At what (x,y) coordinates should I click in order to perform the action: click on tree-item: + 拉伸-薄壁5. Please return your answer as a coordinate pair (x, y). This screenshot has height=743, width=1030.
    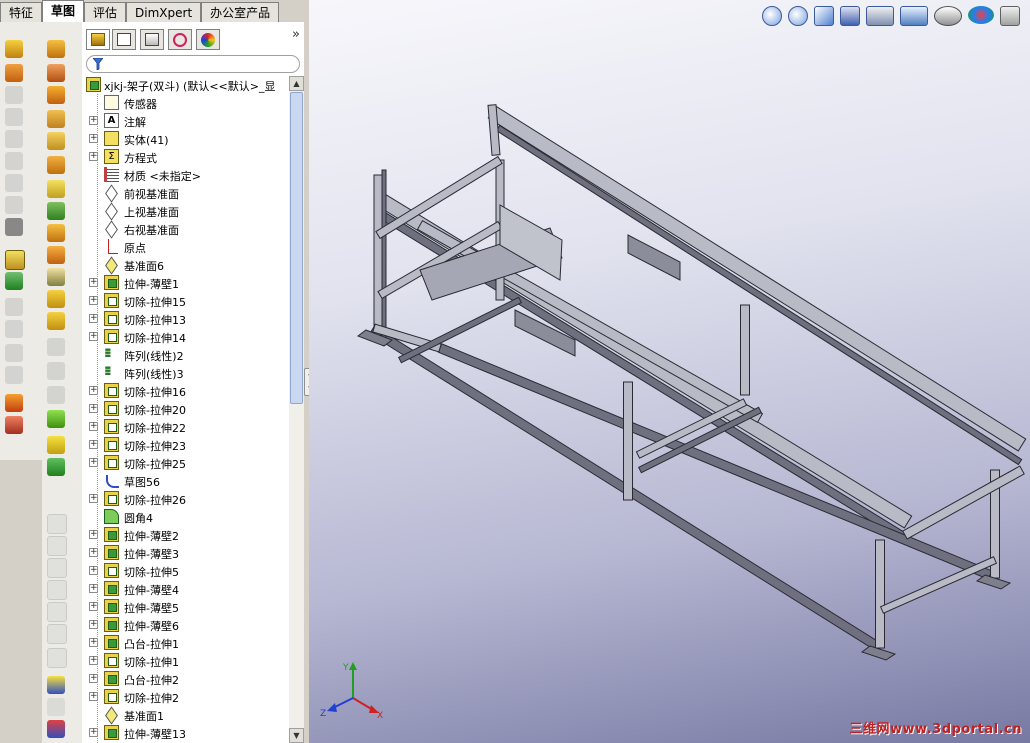
    Looking at the image, I should click on (186, 607).